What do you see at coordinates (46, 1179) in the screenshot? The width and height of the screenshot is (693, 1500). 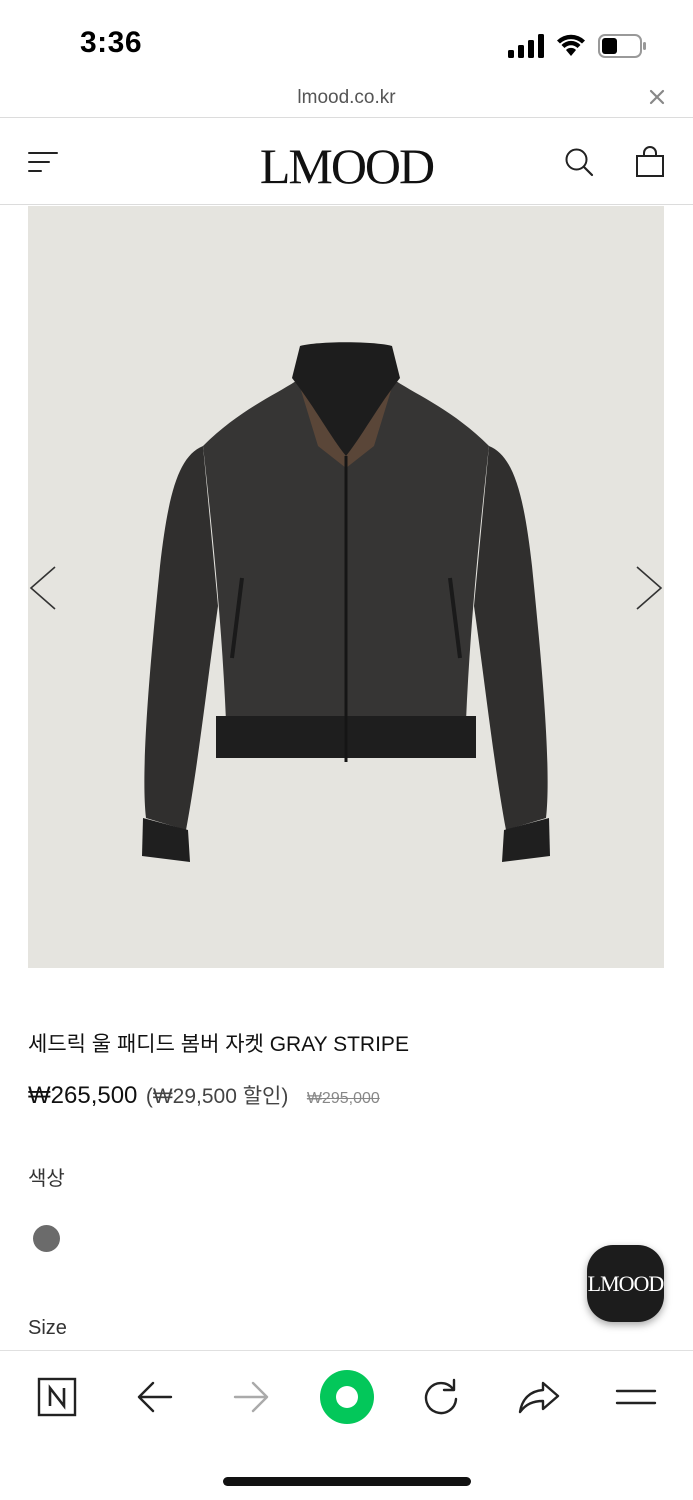 I see `color-label: 색상` at bounding box center [46, 1179].